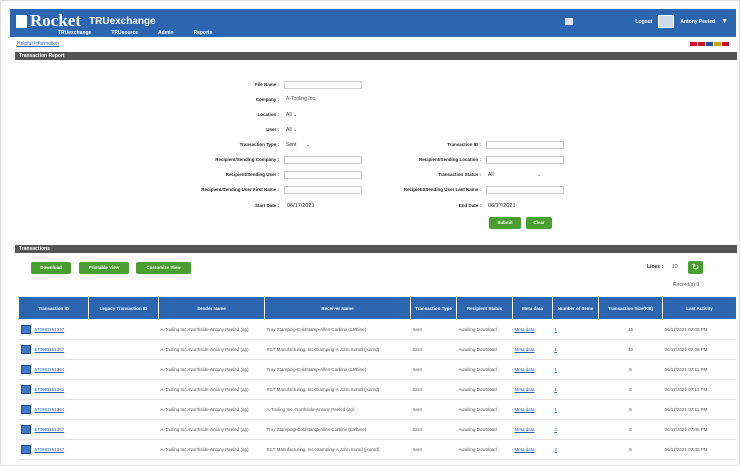 The height and width of the screenshot is (466, 740). Describe the element at coordinates (203, 33) in the screenshot. I see `nav-reports: Reports` at that location.